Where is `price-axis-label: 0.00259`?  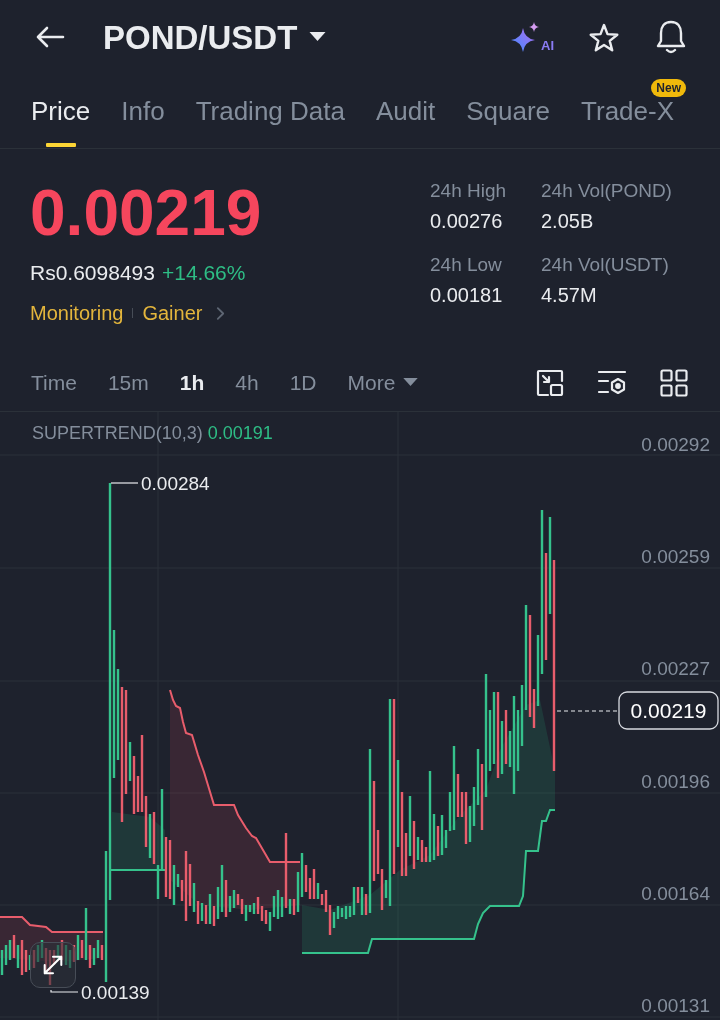
price-axis-label: 0.00259 is located at coordinates (675, 556).